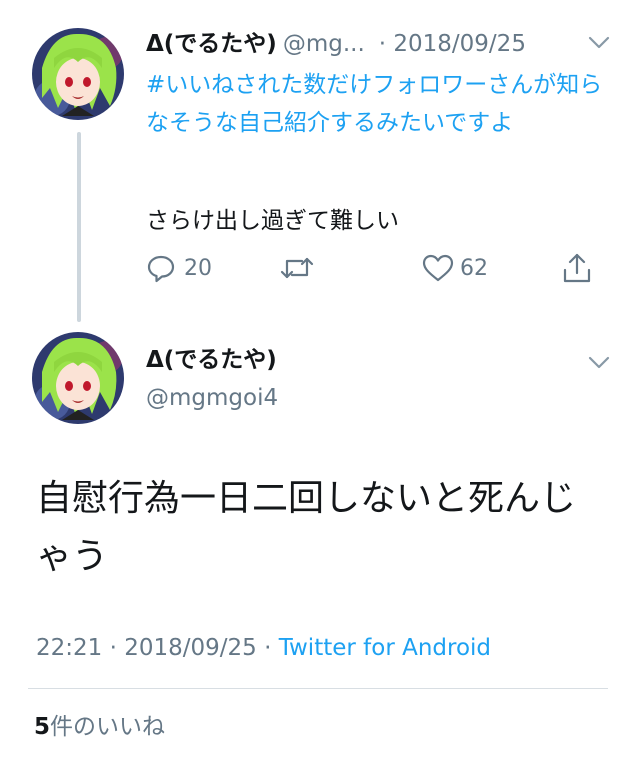  Describe the element at coordinates (381, 104) in the screenshot. I see `hashtag-link: #いいねされた数だけフォロワーさんが知らなそうな自己紹介するみたいですよ` at that location.